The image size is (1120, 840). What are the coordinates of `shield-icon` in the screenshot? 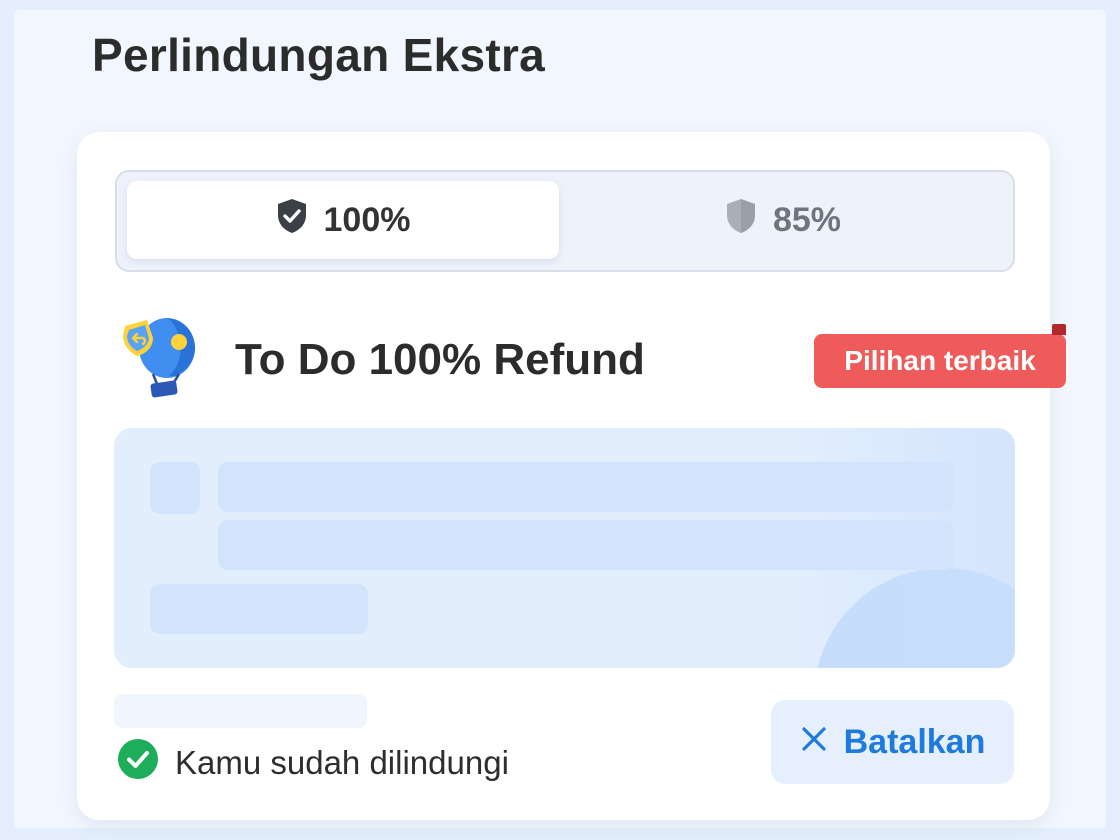 It's located at (741, 220).